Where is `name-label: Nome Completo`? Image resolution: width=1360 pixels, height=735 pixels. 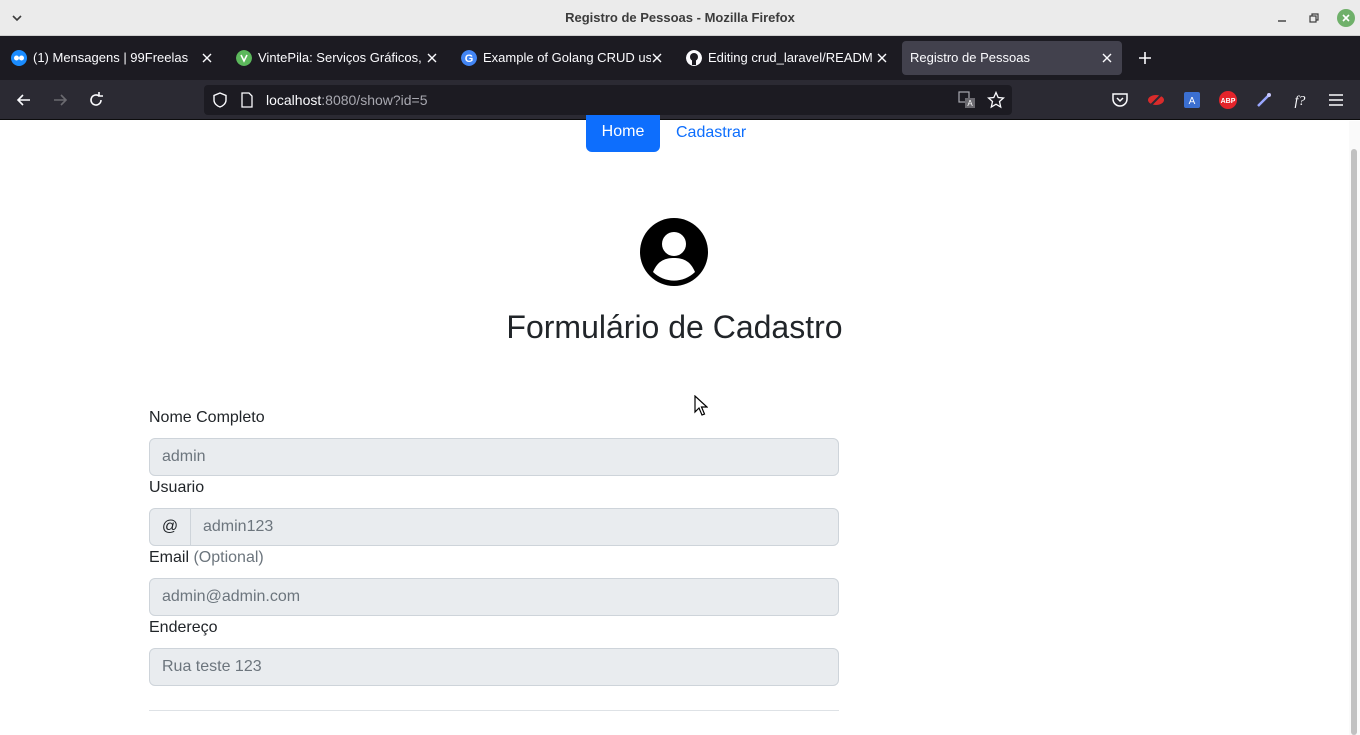
name-label: Nome Completo is located at coordinates (207, 417).